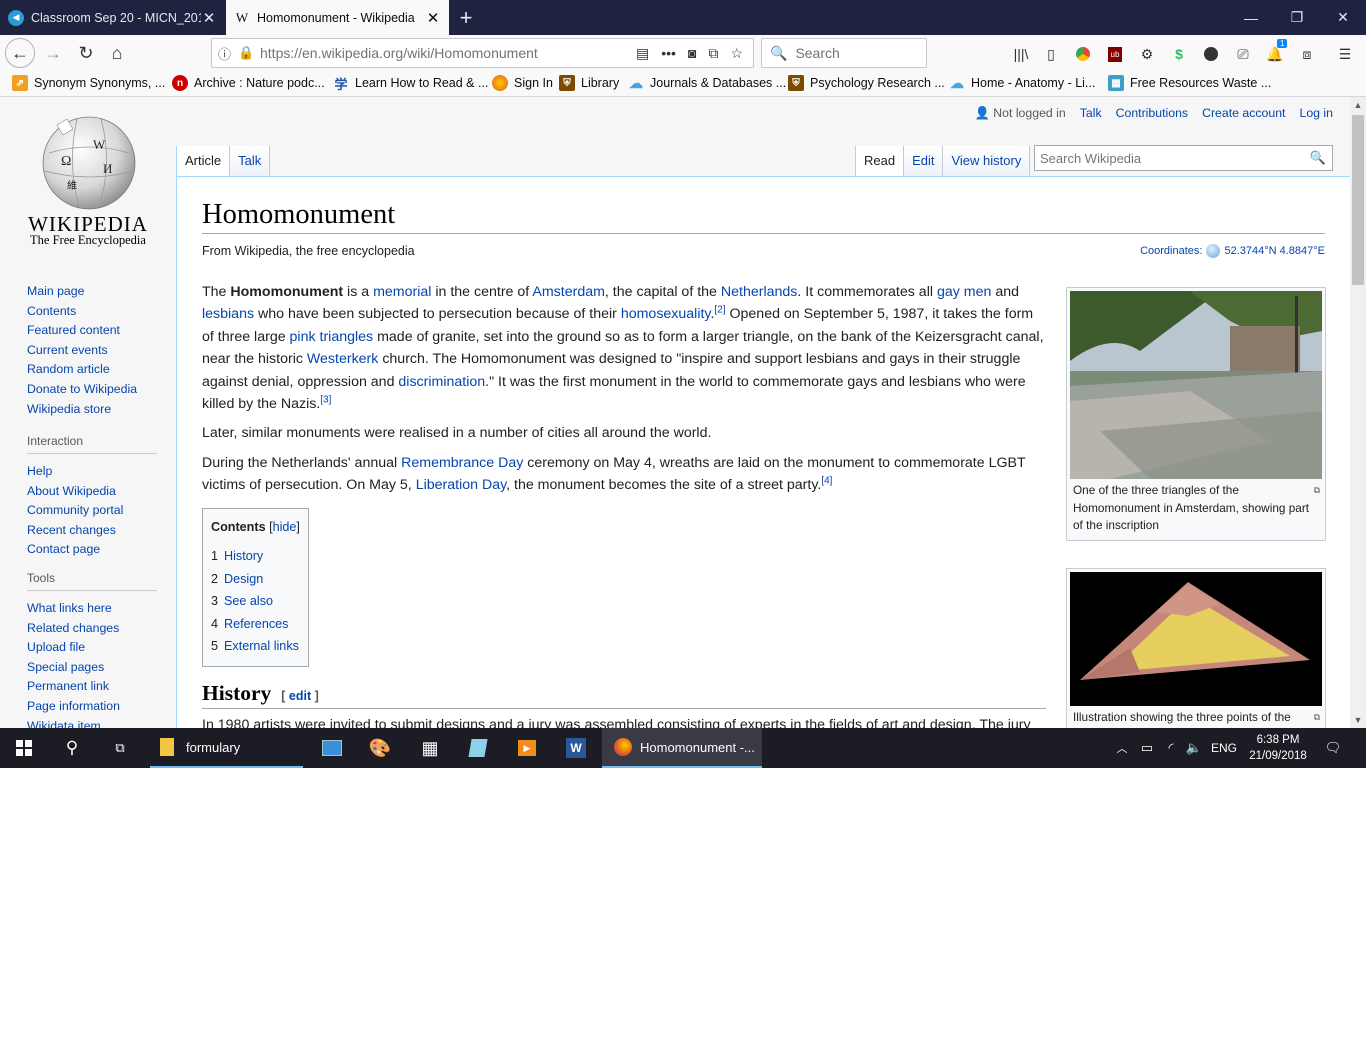 This screenshot has width=1366, height=1056. Describe the element at coordinates (92, 550) in the screenshot. I see `sidebar-item-contact-page: Contact page` at that location.